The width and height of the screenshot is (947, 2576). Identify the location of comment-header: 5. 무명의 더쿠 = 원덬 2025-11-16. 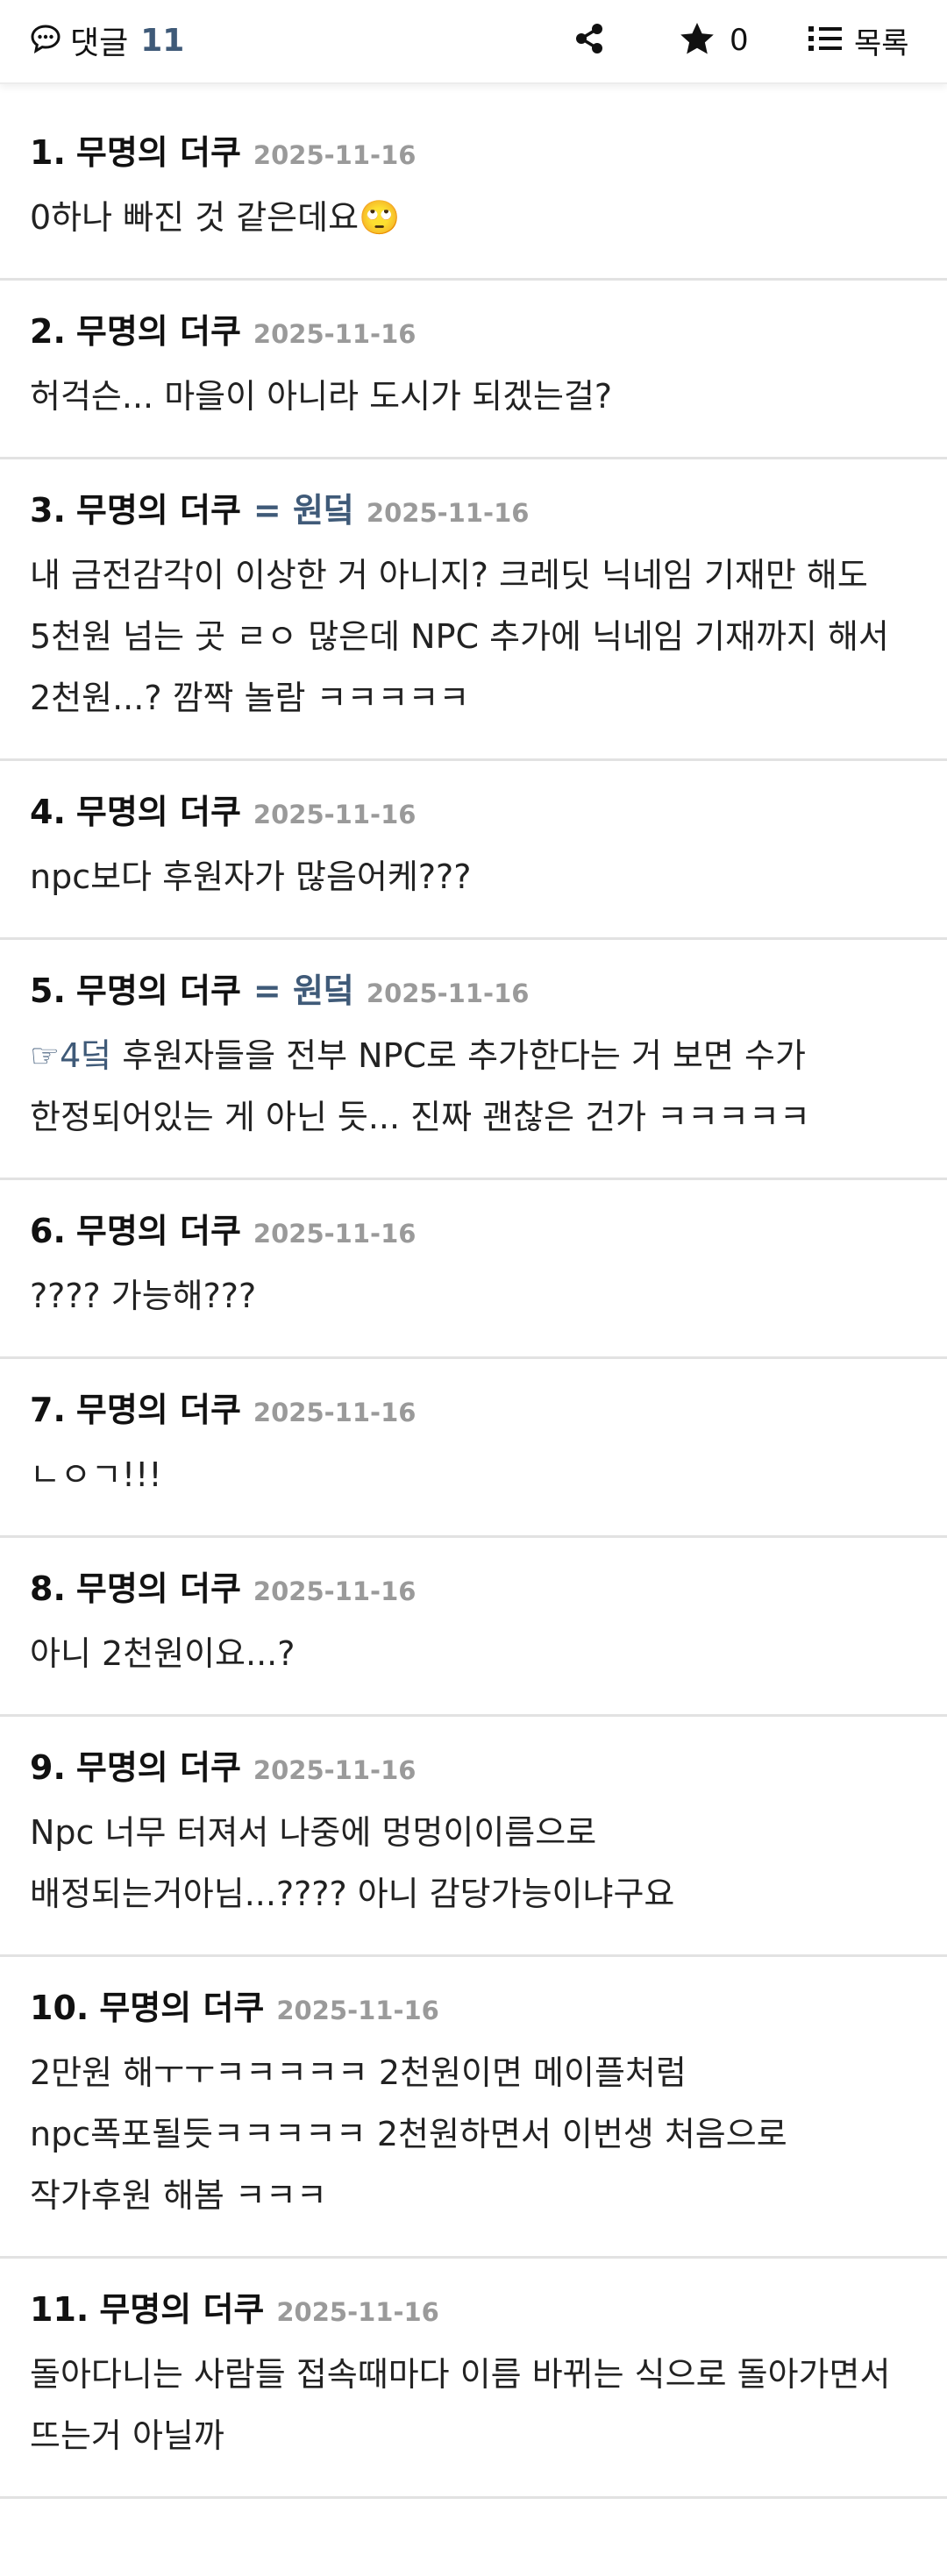
(475, 992).